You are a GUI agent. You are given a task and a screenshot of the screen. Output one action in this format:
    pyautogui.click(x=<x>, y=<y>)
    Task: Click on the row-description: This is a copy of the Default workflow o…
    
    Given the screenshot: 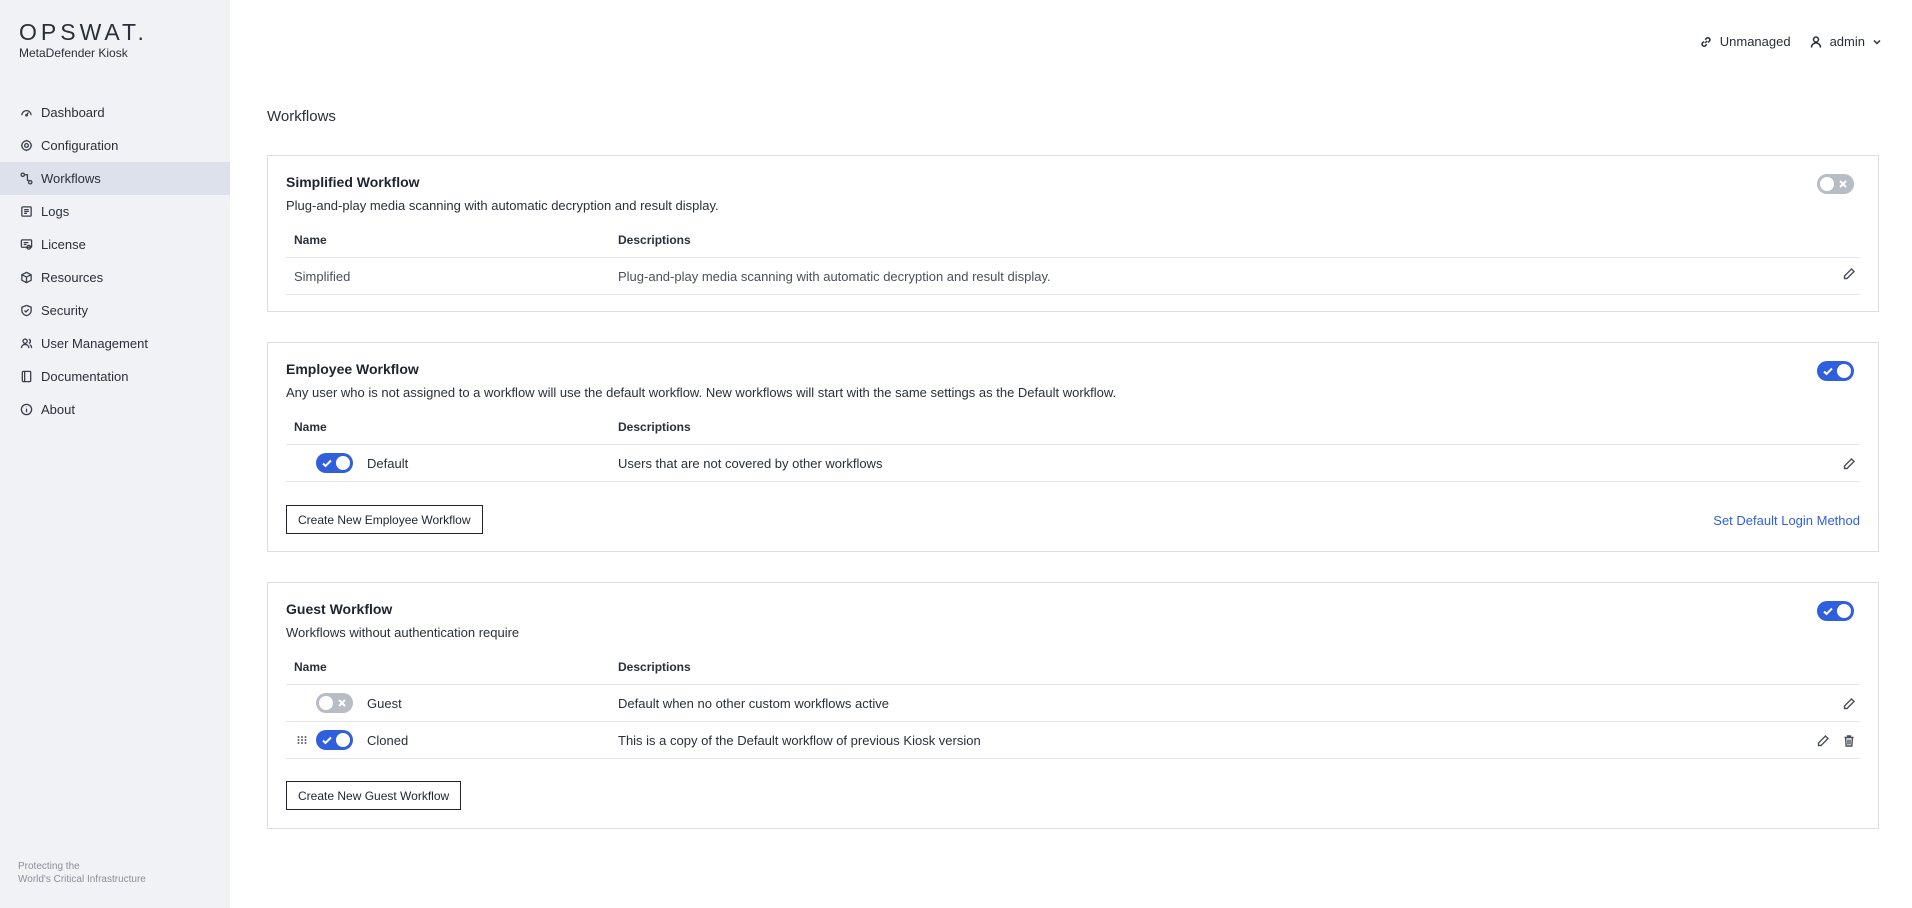 What is the action you would take?
    pyautogui.click(x=799, y=740)
    